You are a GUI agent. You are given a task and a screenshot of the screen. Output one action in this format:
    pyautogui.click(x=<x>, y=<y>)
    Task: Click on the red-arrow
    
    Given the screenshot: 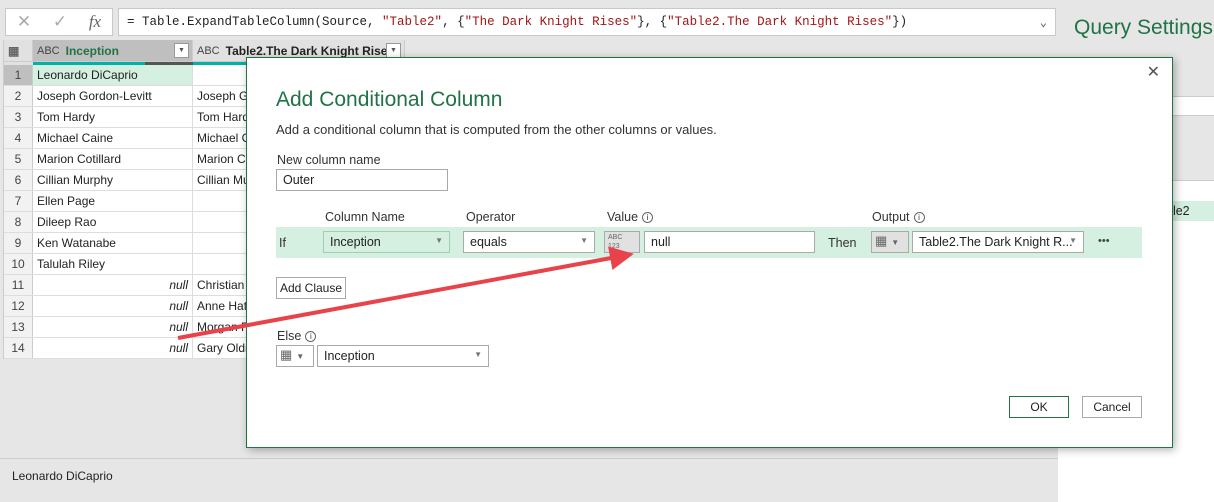 What is the action you would take?
    pyautogui.click(x=405, y=293)
    